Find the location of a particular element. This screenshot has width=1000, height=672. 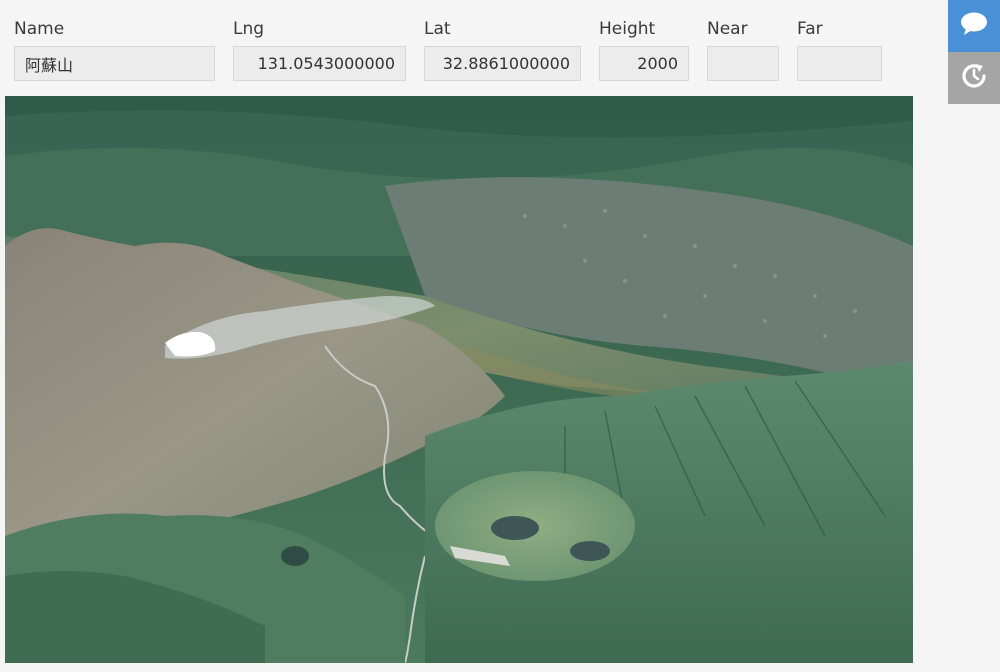

speech-bubble-icon is located at coordinates (974, 26).